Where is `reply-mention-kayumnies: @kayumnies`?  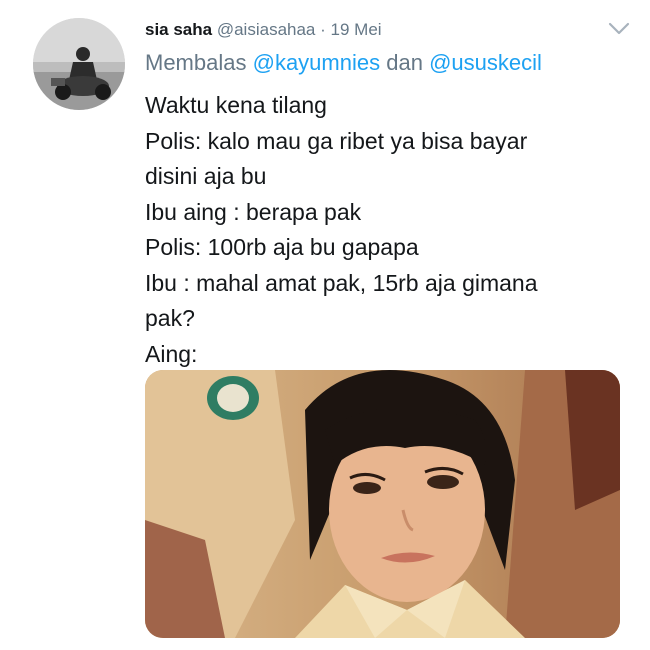 reply-mention-kayumnies: @kayumnies is located at coordinates (317, 62).